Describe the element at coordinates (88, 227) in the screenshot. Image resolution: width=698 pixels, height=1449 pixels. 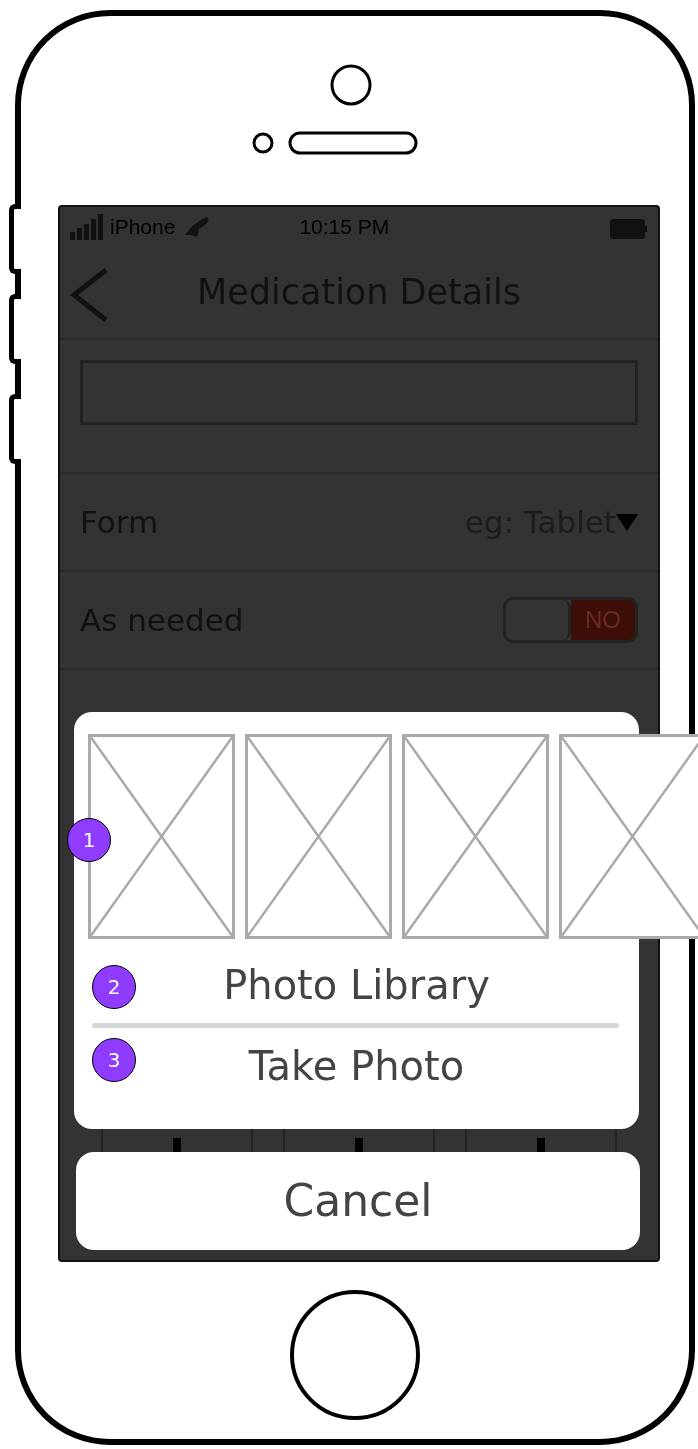
I see `signal-icon` at that location.